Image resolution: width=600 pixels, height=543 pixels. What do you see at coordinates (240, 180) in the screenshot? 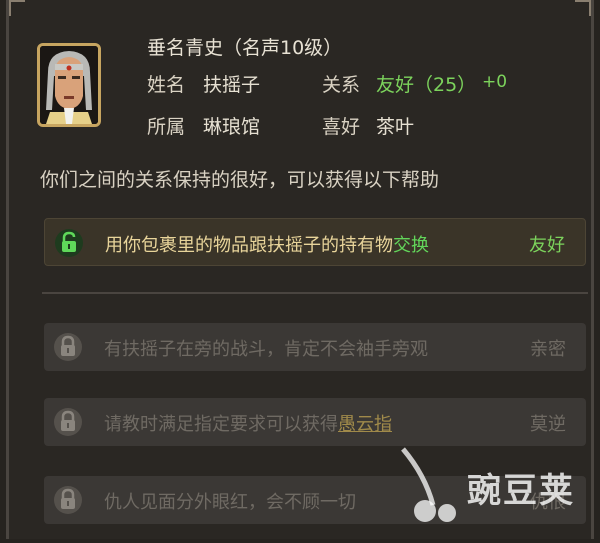
I see `relation-intro: 你们之间的关系保持的很好，可以获得以下帮助` at bounding box center [240, 180].